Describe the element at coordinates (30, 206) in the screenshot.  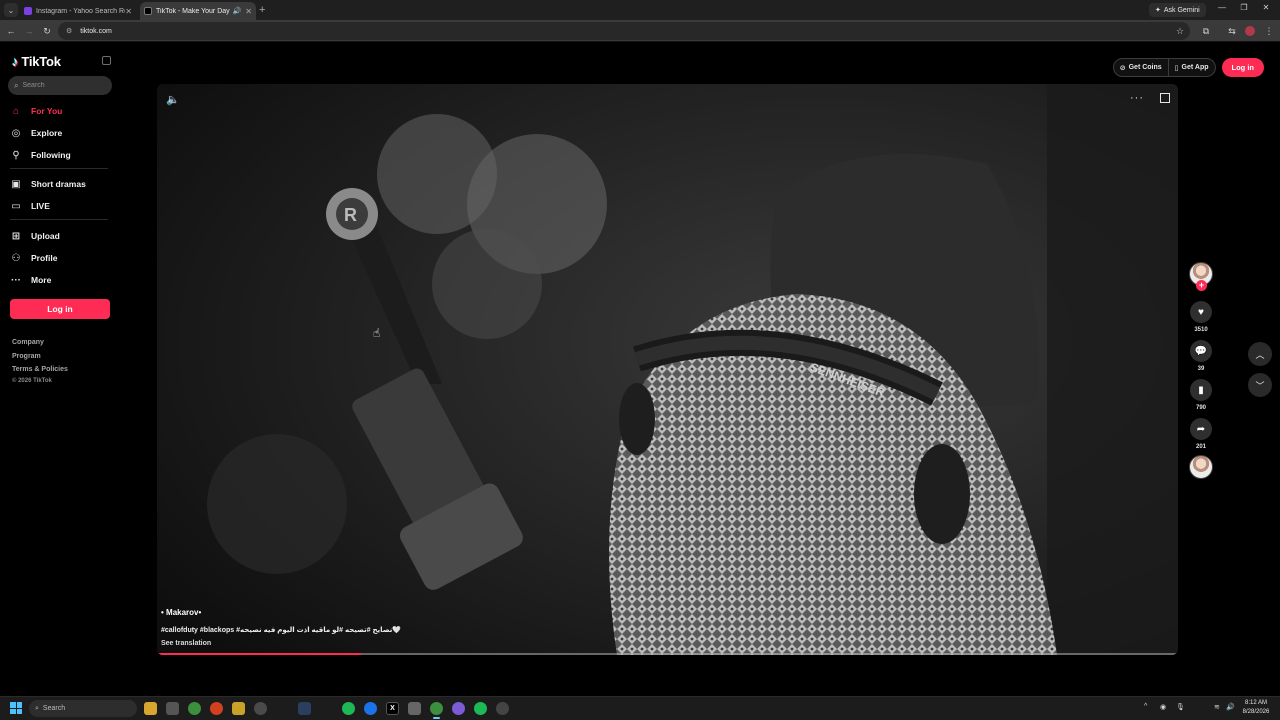
I see `nav-live: ▭ LIVE` at that location.